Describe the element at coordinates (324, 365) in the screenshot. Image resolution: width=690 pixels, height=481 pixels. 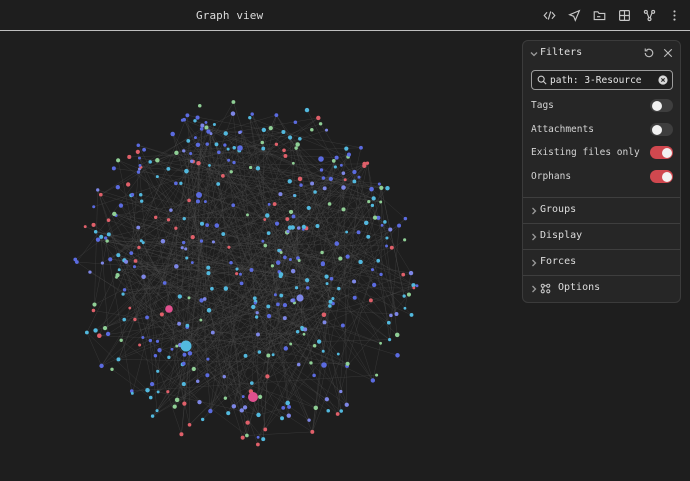
I see `graph-hub-node` at that location.